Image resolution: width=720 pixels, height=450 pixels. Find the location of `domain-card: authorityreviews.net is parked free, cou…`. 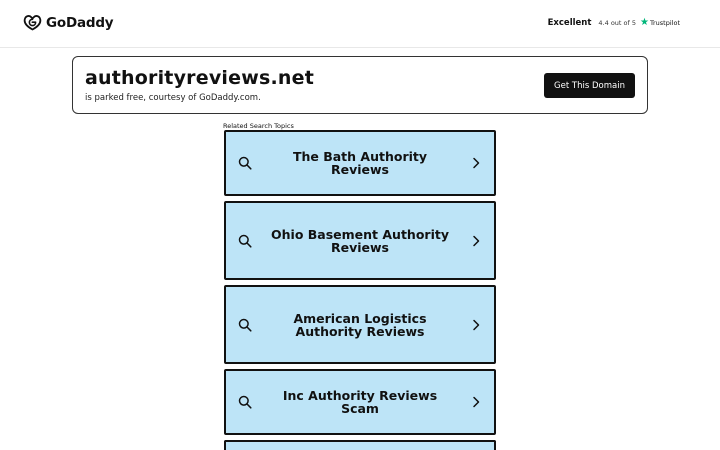

domain-card: authorityreviews.net is parked free, cou… is located at coordinates (360, 85).